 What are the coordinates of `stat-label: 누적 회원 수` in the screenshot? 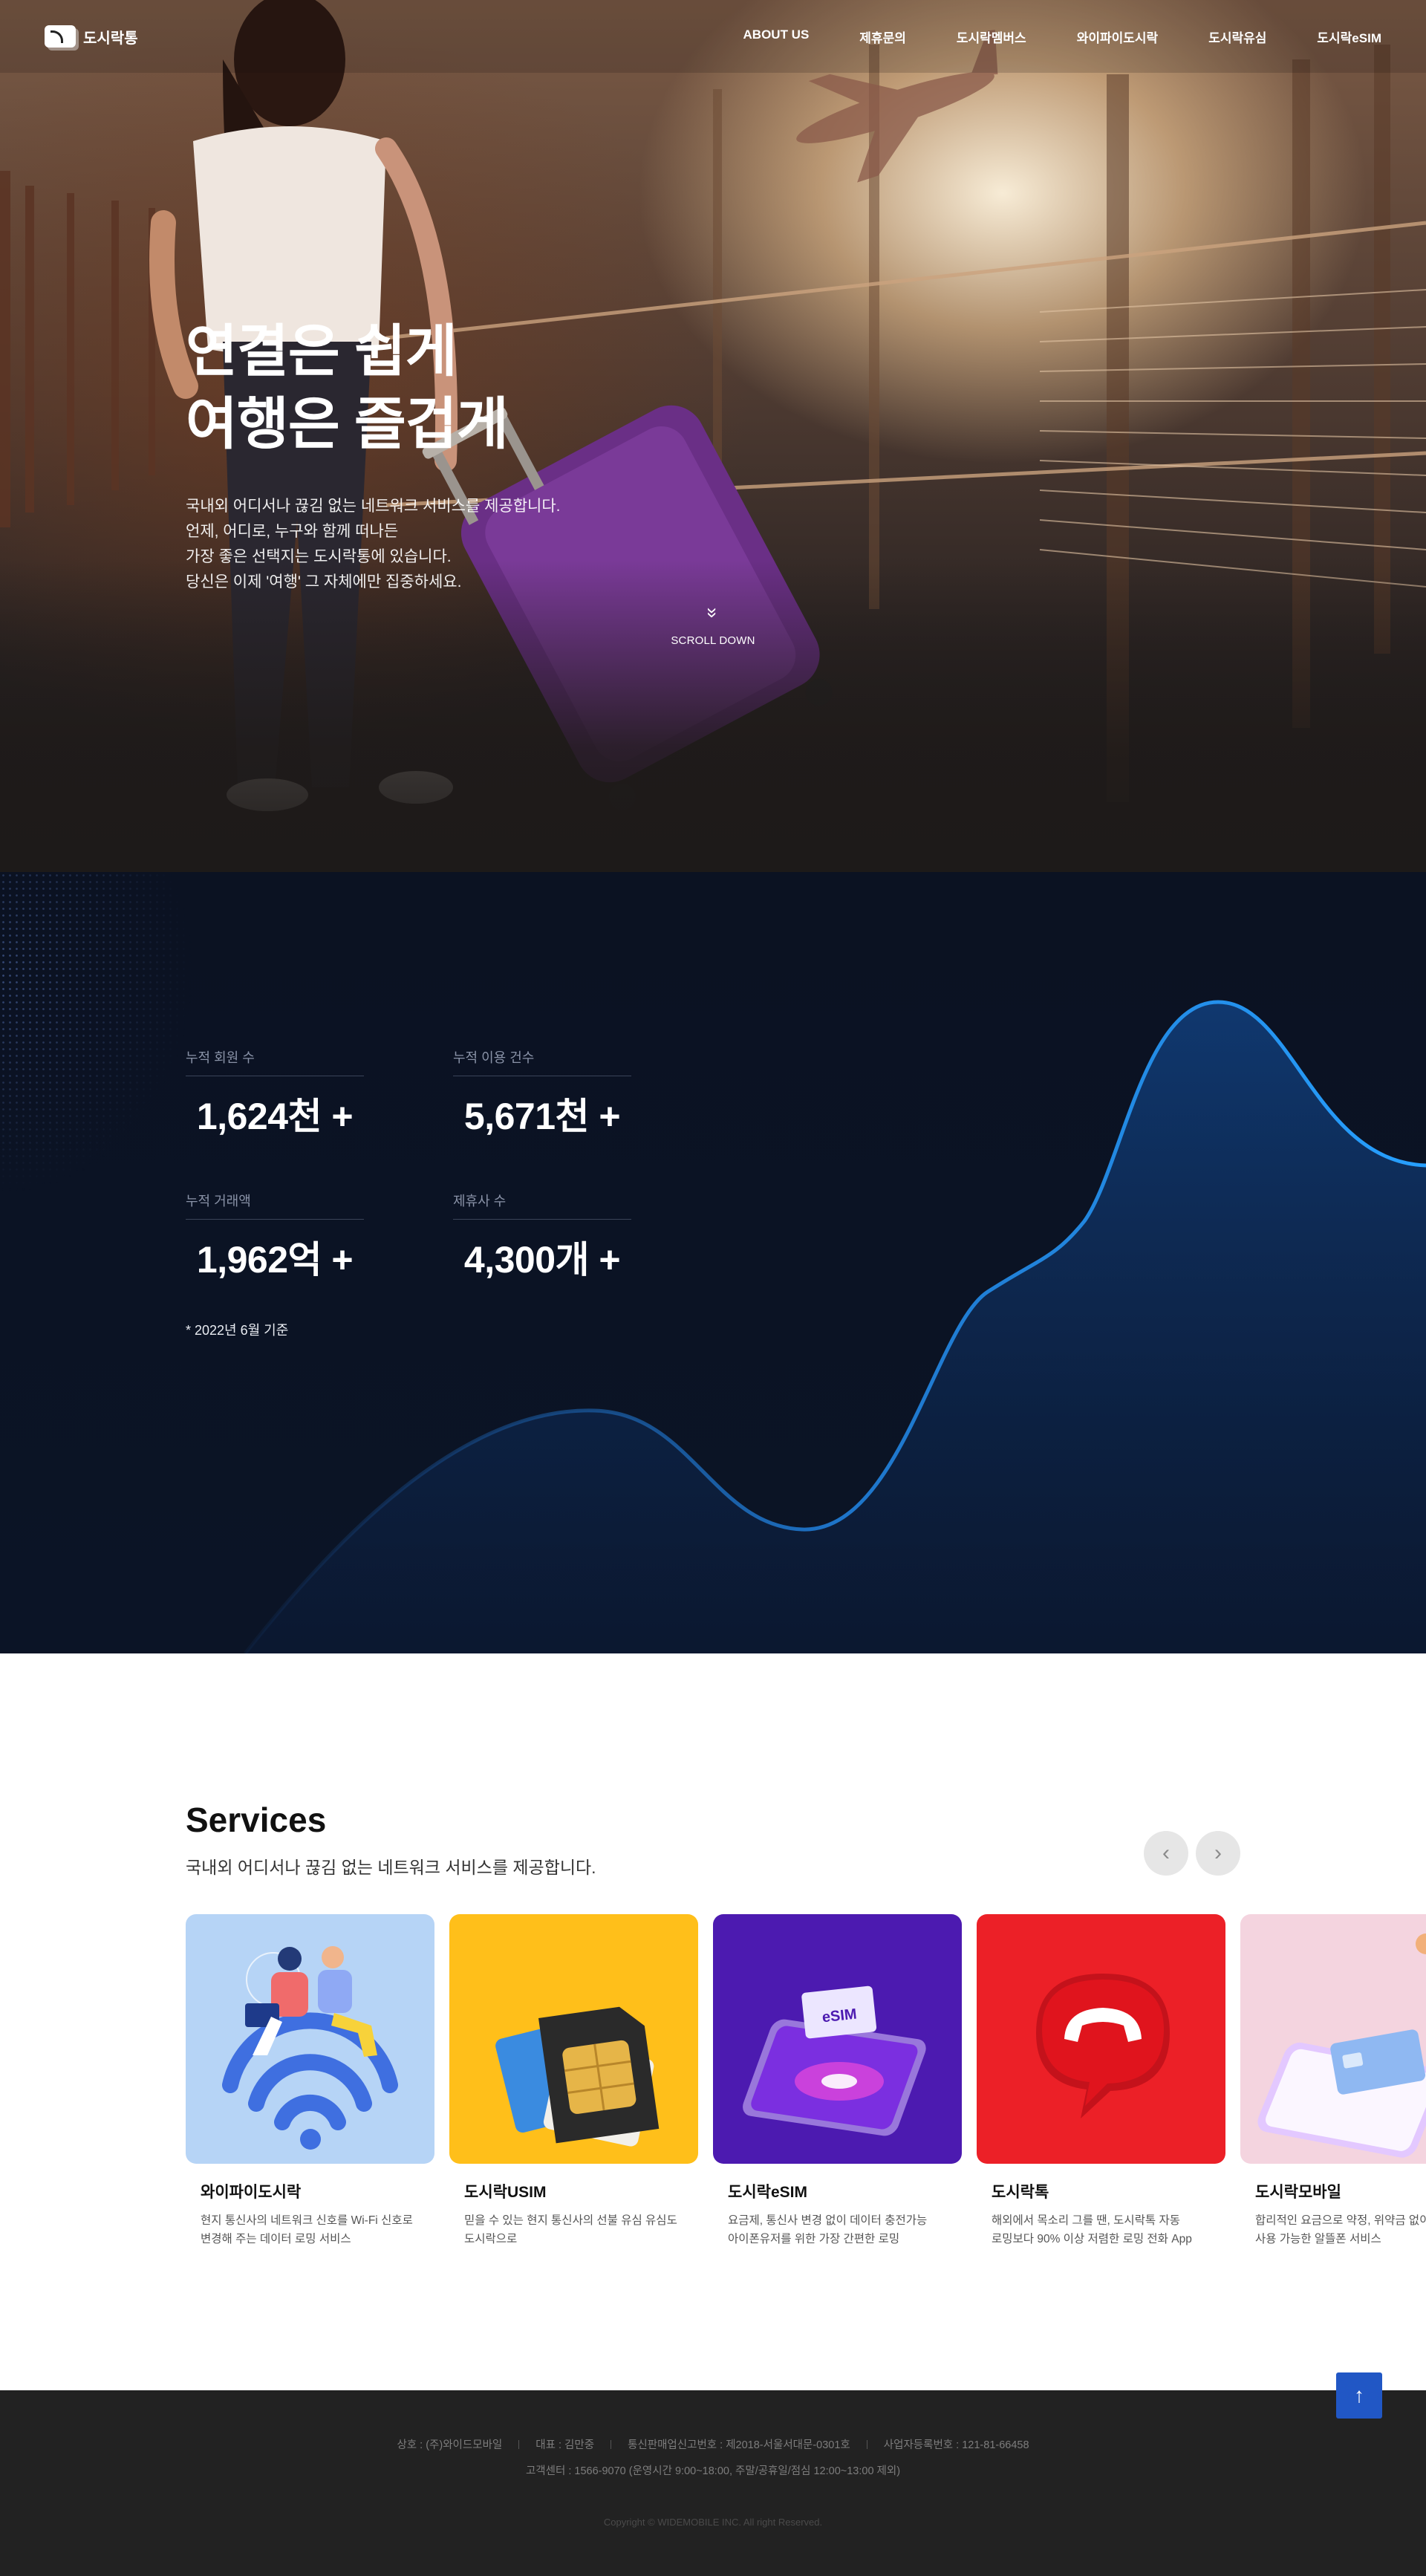 It's located at (275, 1061).